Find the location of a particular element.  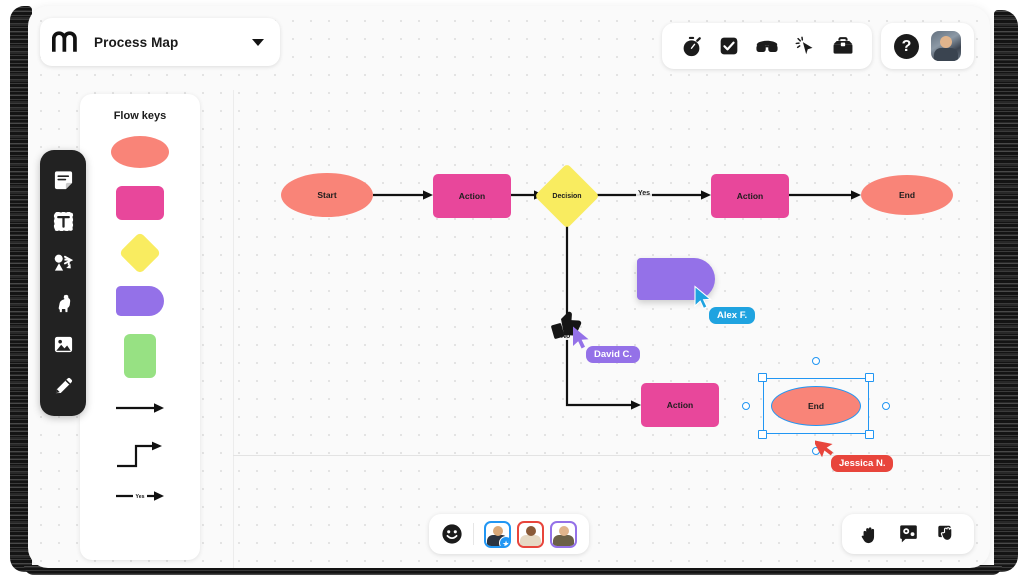

node-end-2: End is located at coordinates (816, 406).